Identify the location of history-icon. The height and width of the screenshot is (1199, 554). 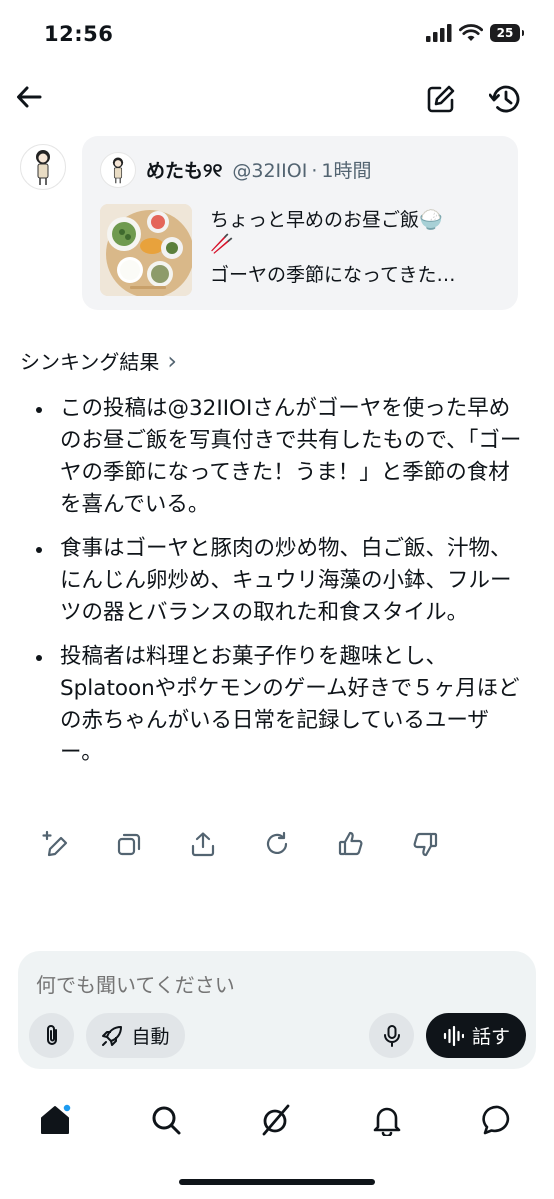
(504, 99).